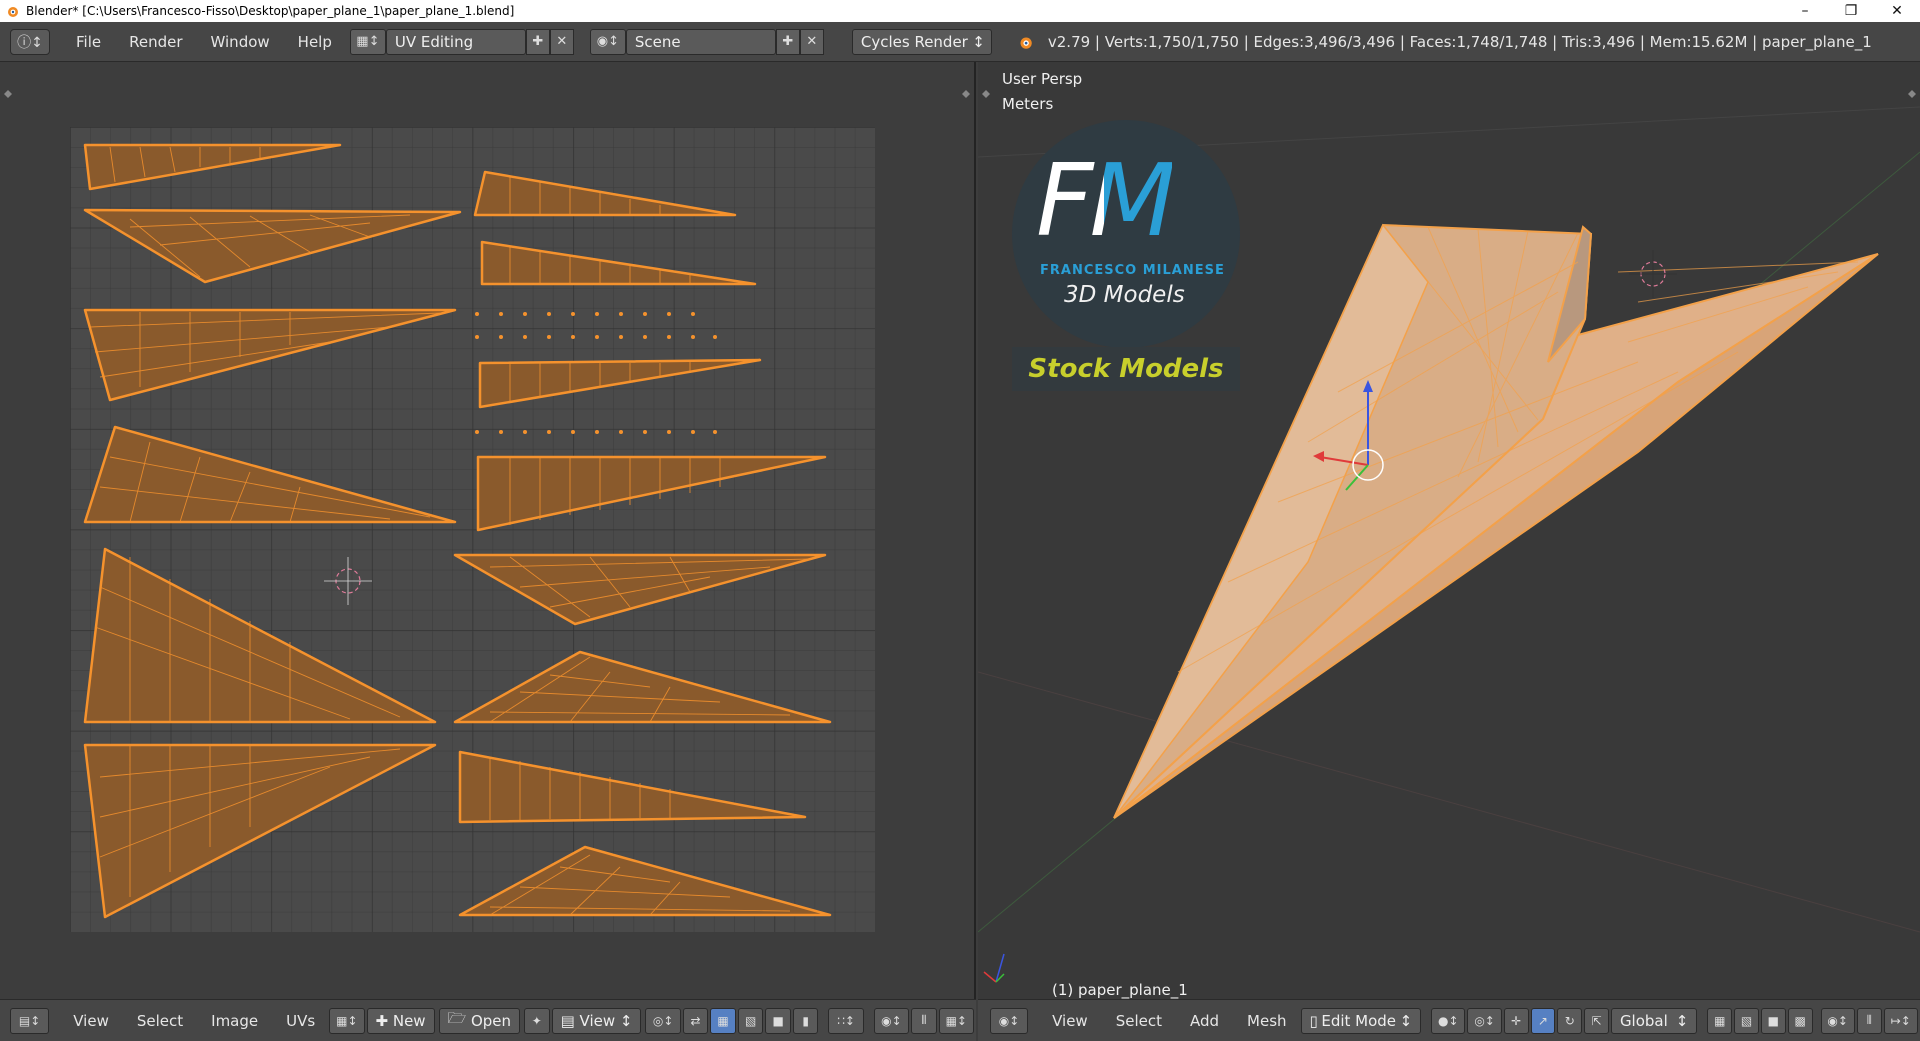 The height and width of the screenshot is (1041, 1920). I want to click on minimize-button: –, so click(1805, 11).